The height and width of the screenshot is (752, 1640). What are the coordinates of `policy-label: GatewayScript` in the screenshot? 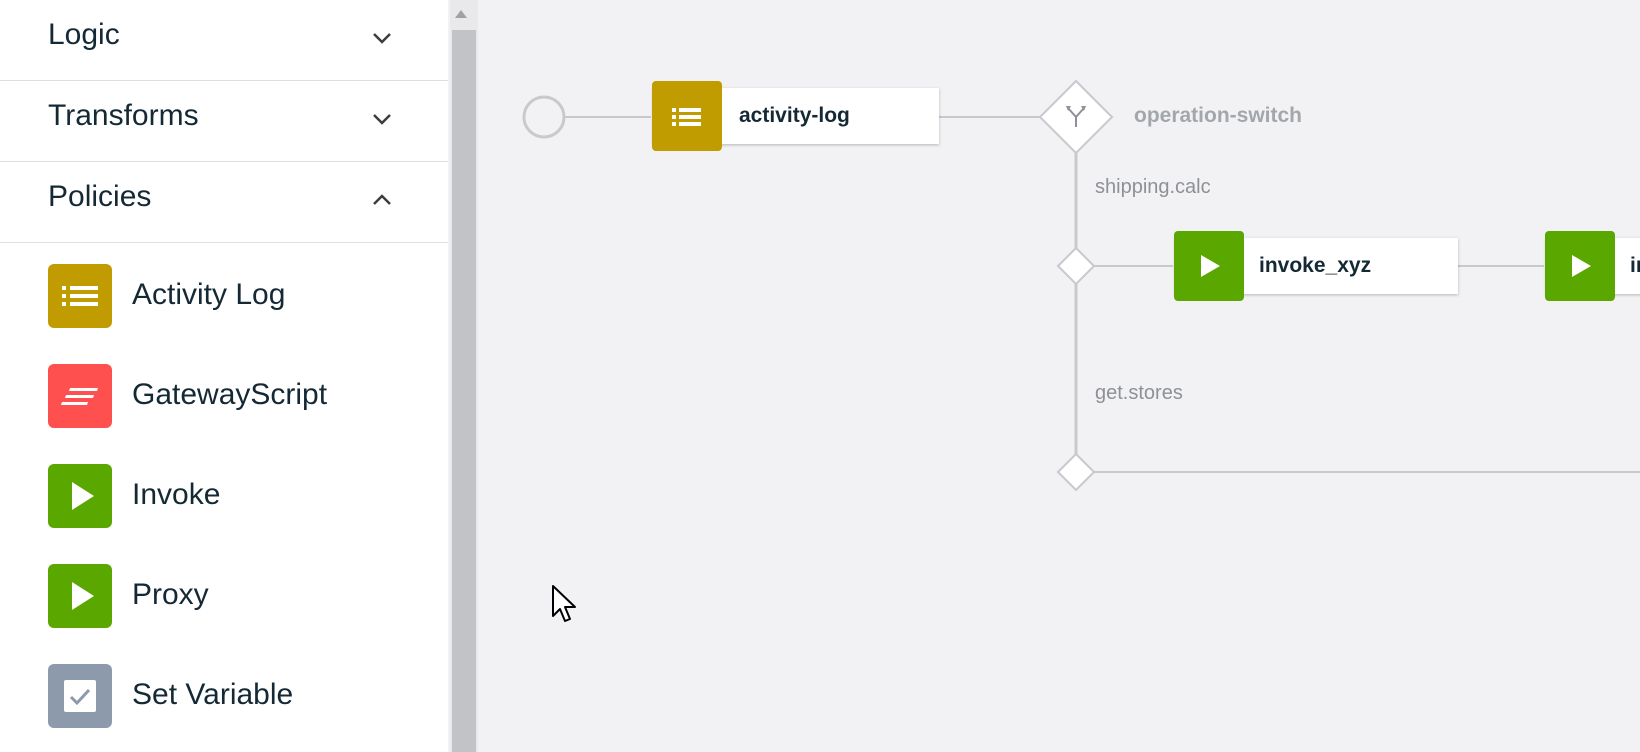 It's located at (230, 394).